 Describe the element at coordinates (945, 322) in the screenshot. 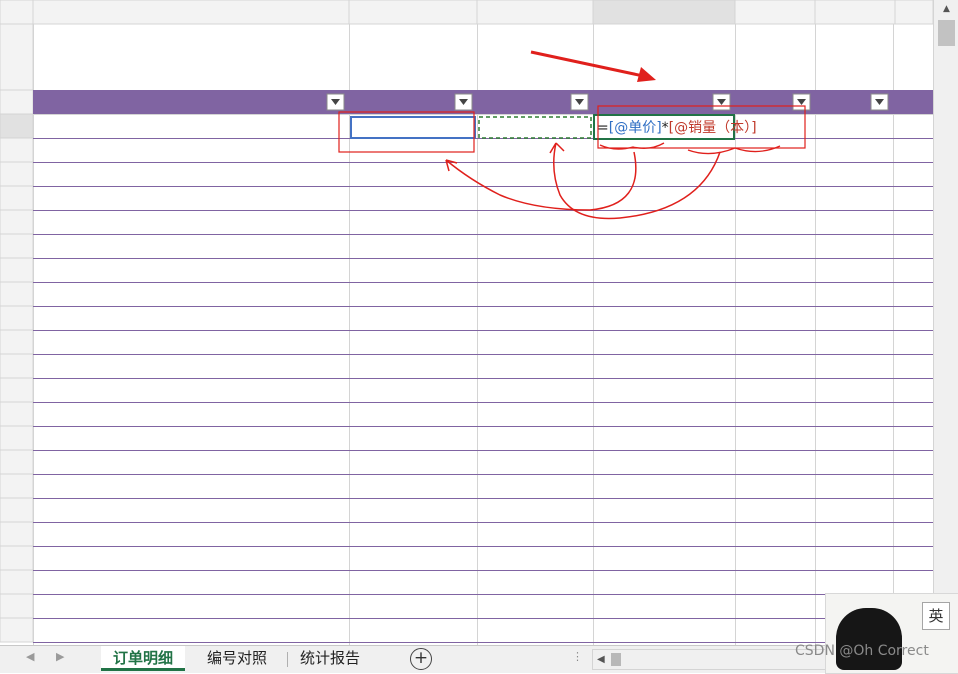

I see `vertical-scrollbar: ▲` at that location.